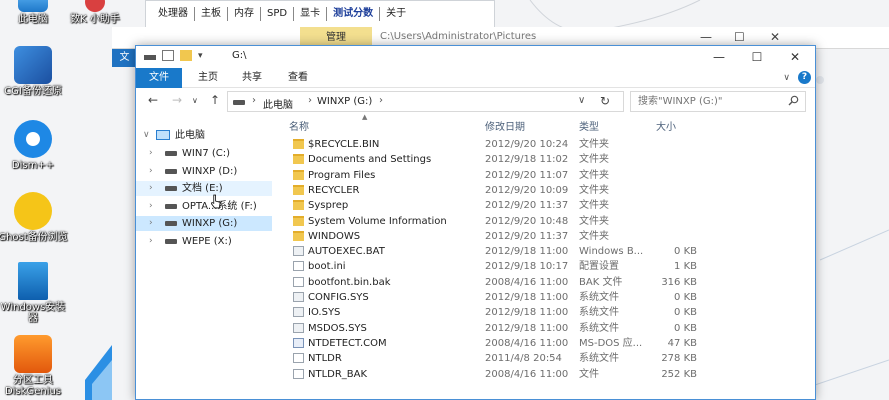 Image resolution: width=889 pixels, height=400 pixels. What do you see at coordinates (278, 103) in the screenshot?
I see `breadcrumb-this-pc: 此电脑` at bounding box center [278, 103].